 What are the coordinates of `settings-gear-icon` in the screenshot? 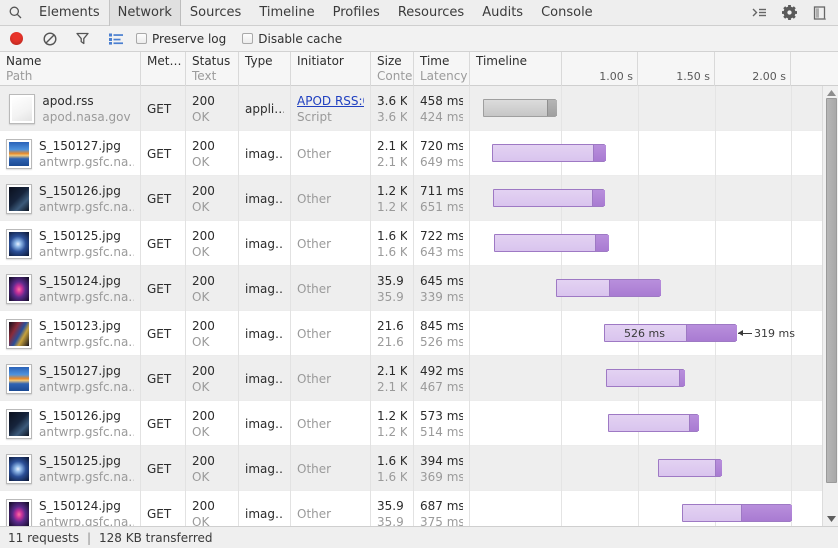 It's located at (789, 13).